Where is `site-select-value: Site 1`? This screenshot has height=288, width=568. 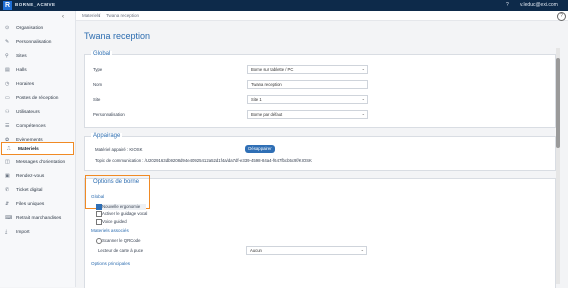
site-select-value: Site 1 is located at coordinates (256, 99).